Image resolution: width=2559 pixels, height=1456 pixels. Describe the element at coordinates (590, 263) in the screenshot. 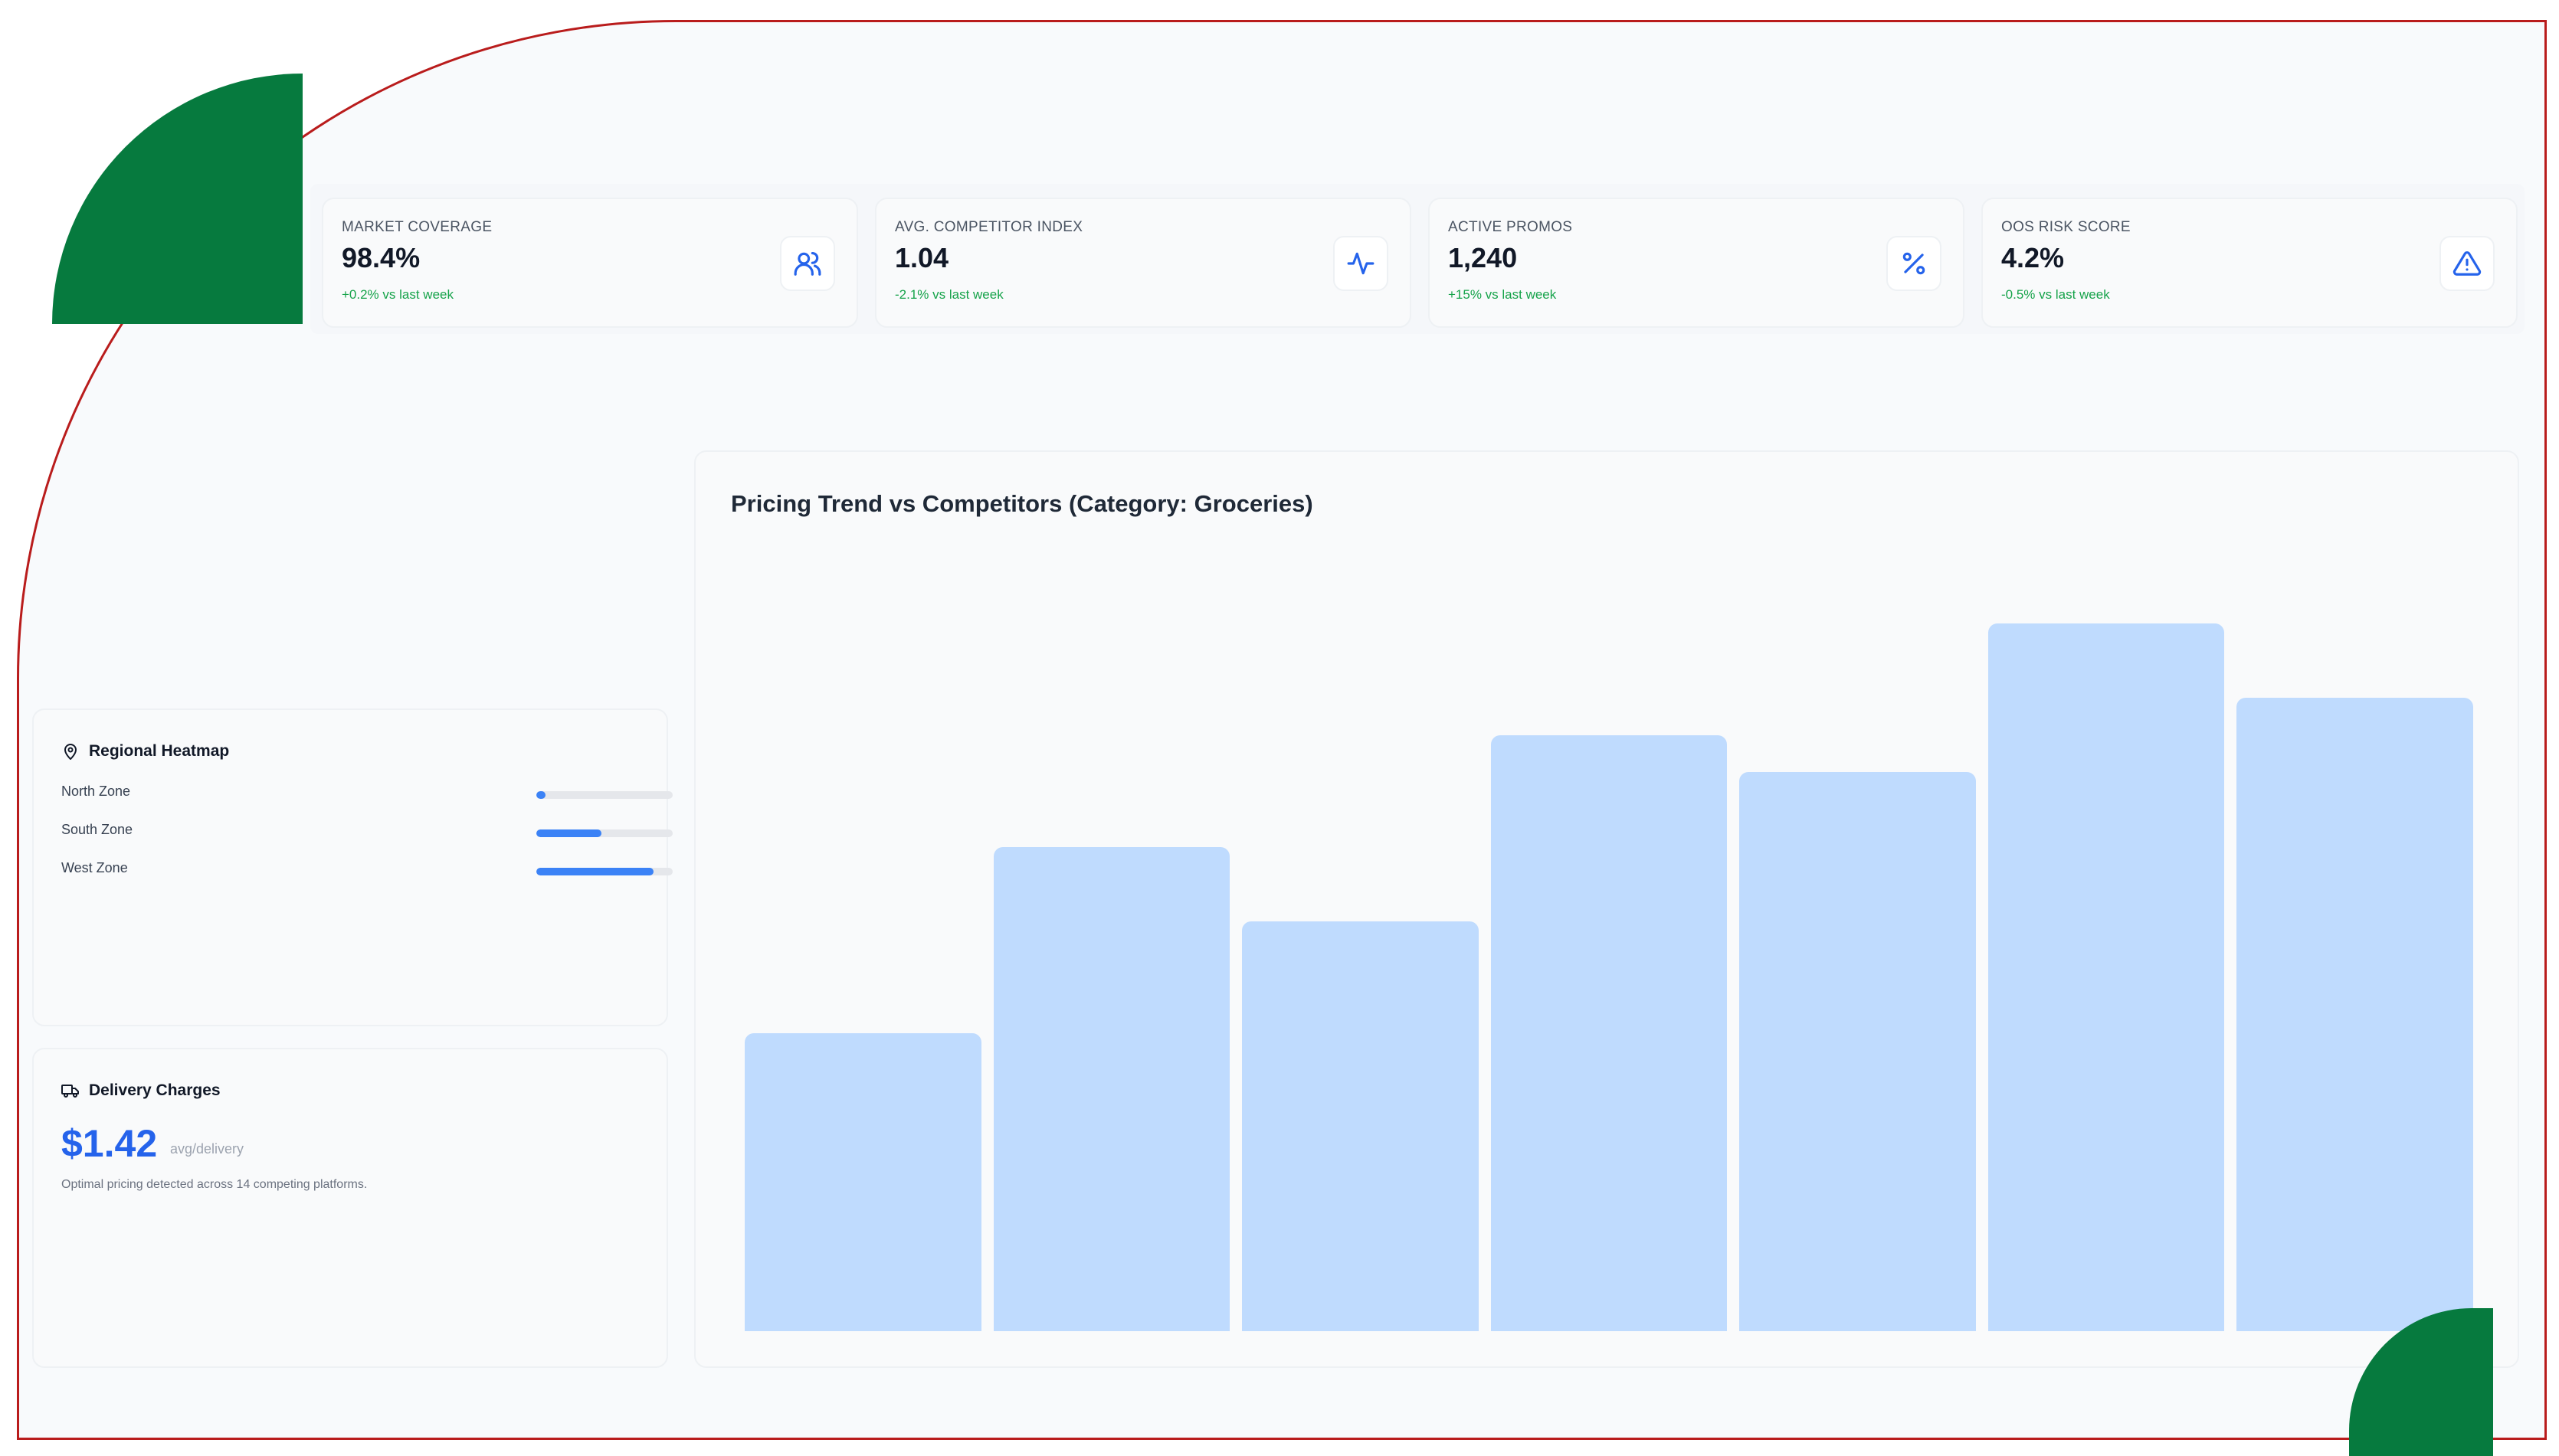

I see `kpi-card-market-coverage: MARKET COVERAGE 98.4% +0.2% vs last week` at that location.